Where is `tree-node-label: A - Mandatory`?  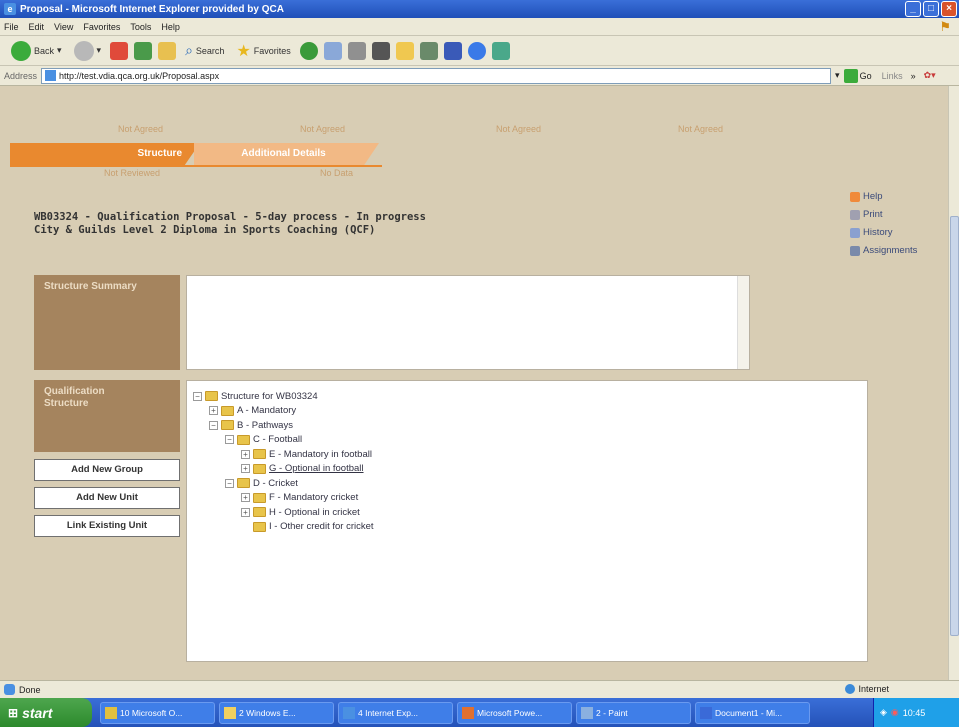
tree-node-label: A - Mandatory is located at coordinates (267, 411).